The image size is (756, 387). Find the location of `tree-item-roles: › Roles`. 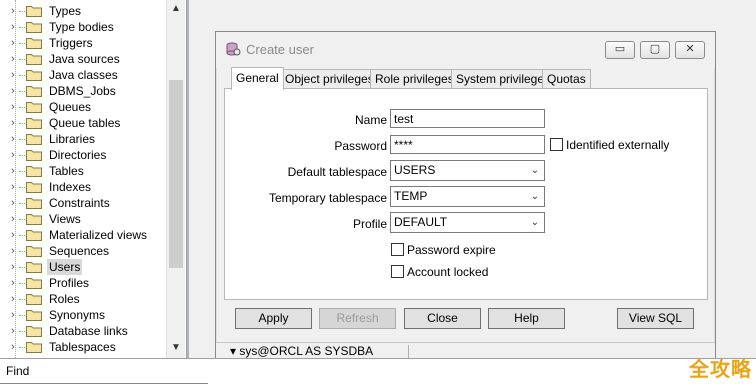

tree-item-roles: › Roles is located at coordinates (83, 299).